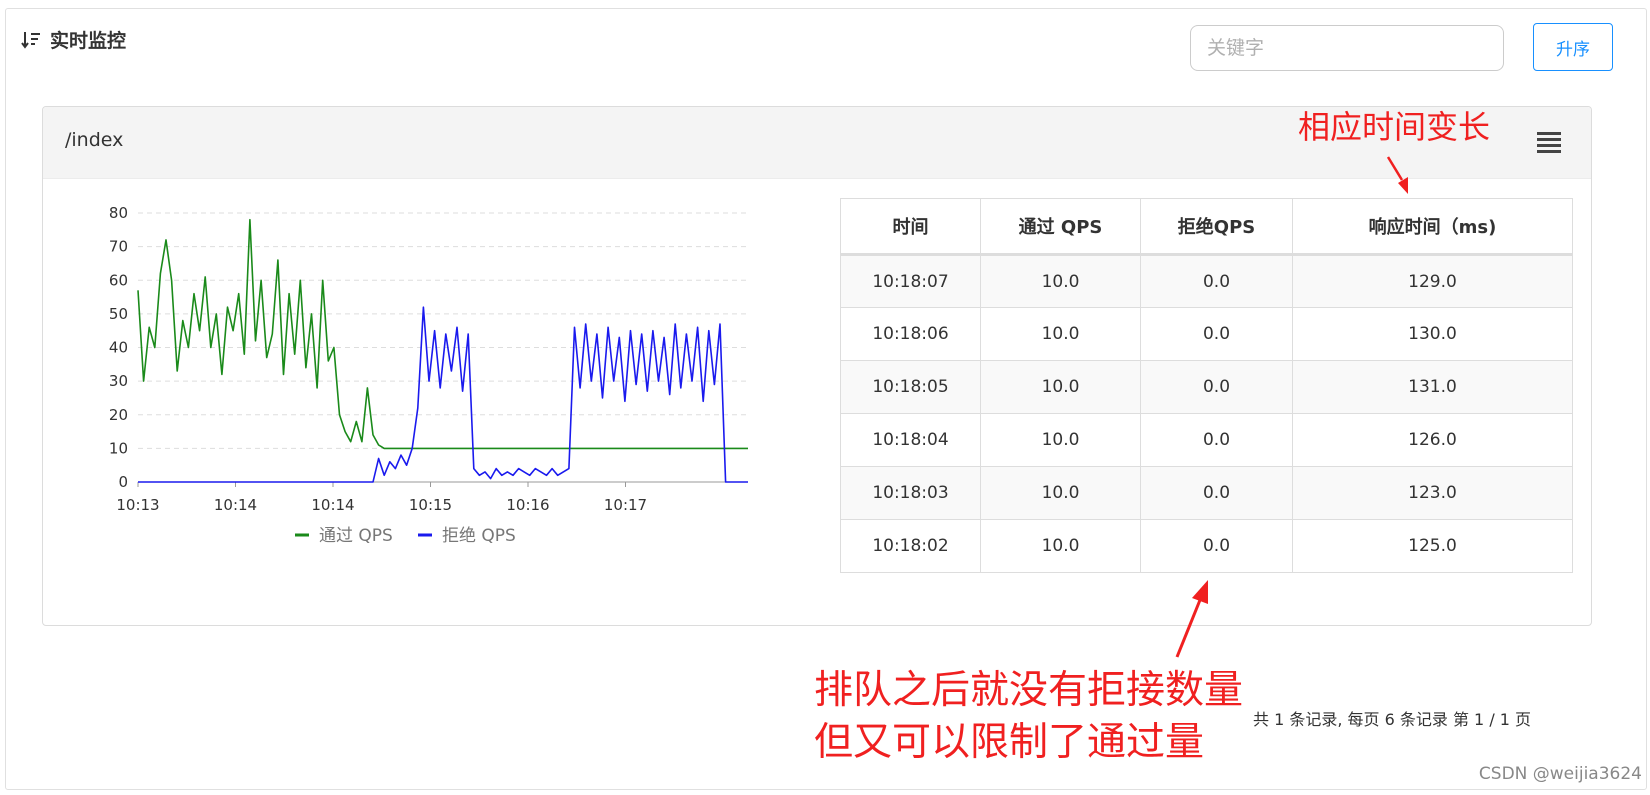 The width and height of the screenshot is (1650, 795). What do you see at coordinates (118, 247) in the screenshot?
I see `y-tick-label: 70` at bounding box center [118, 247].